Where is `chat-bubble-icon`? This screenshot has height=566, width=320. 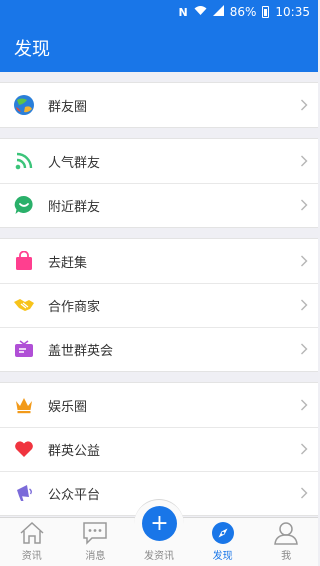 chat-bubble-icon is located at coordinates (24, 205).